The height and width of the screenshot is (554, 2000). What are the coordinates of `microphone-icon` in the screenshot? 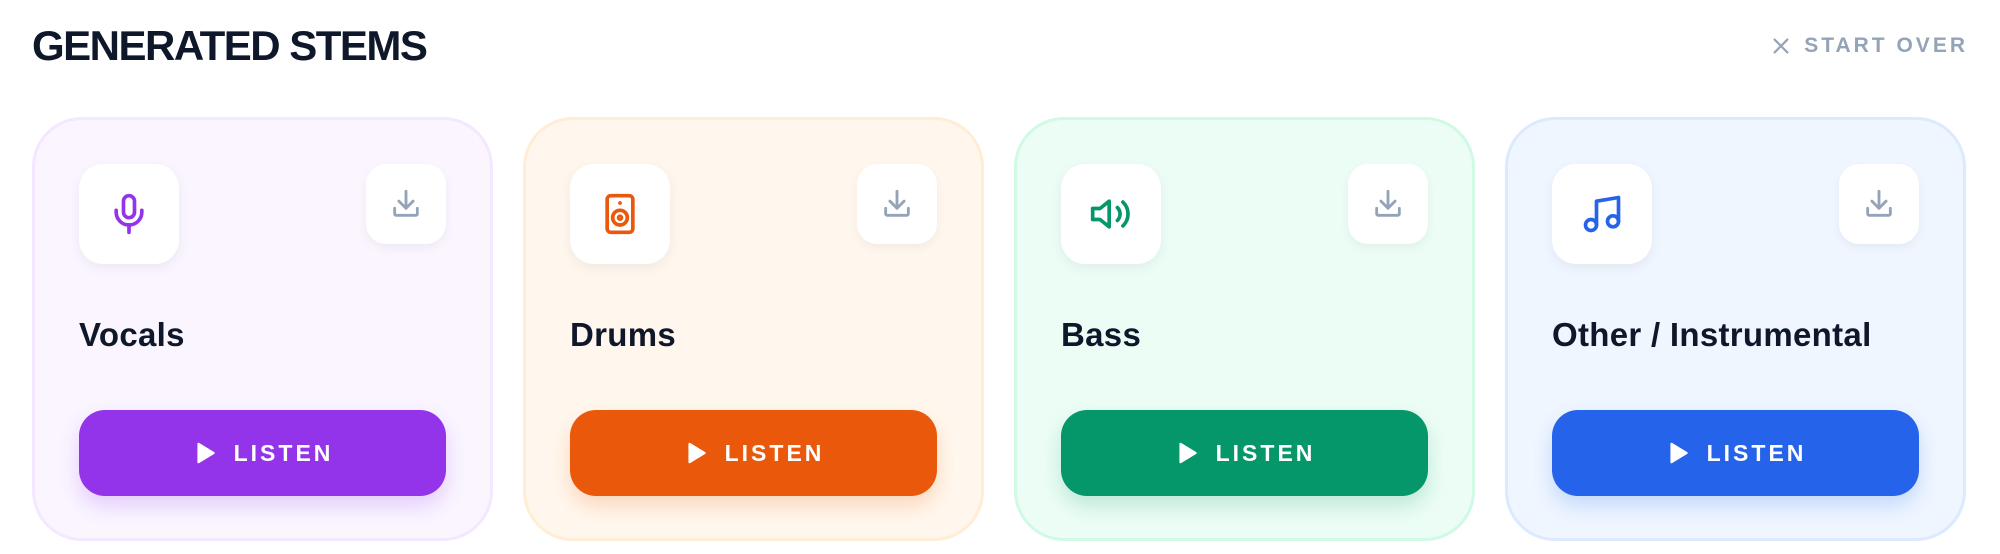 It's located at (129, 214).